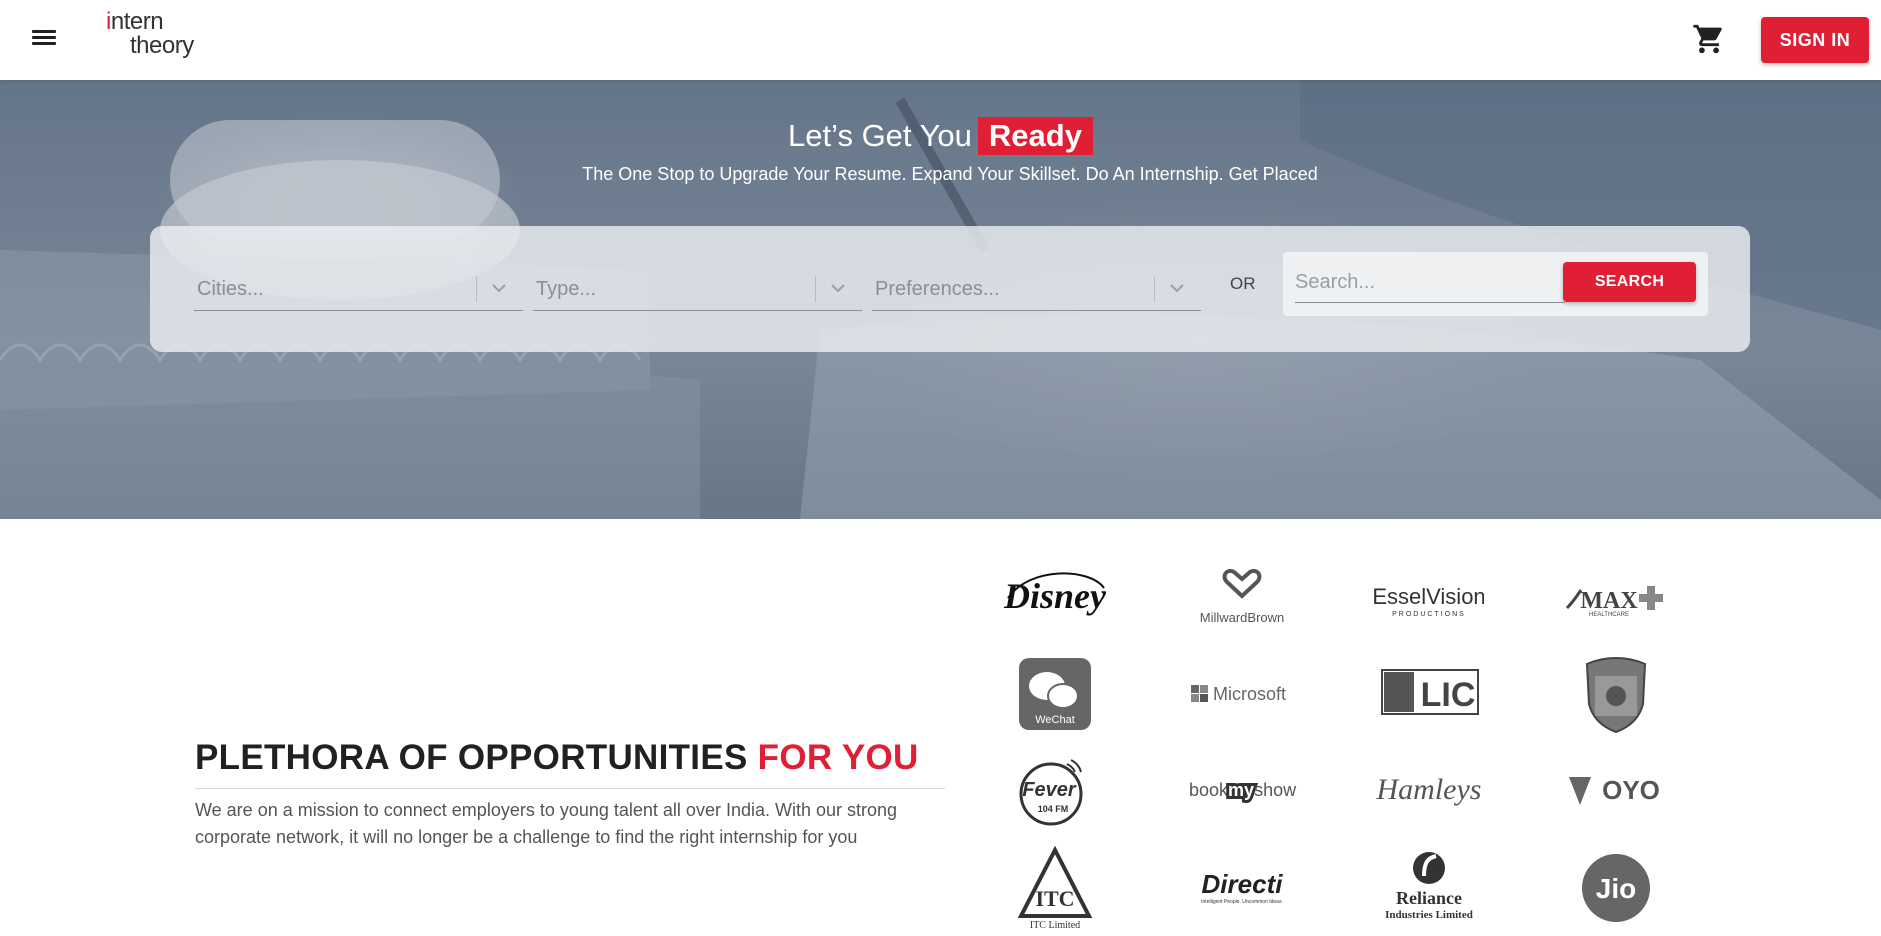  I want to click on hero-title: Let’s Get You Ready, so click(940, 136).